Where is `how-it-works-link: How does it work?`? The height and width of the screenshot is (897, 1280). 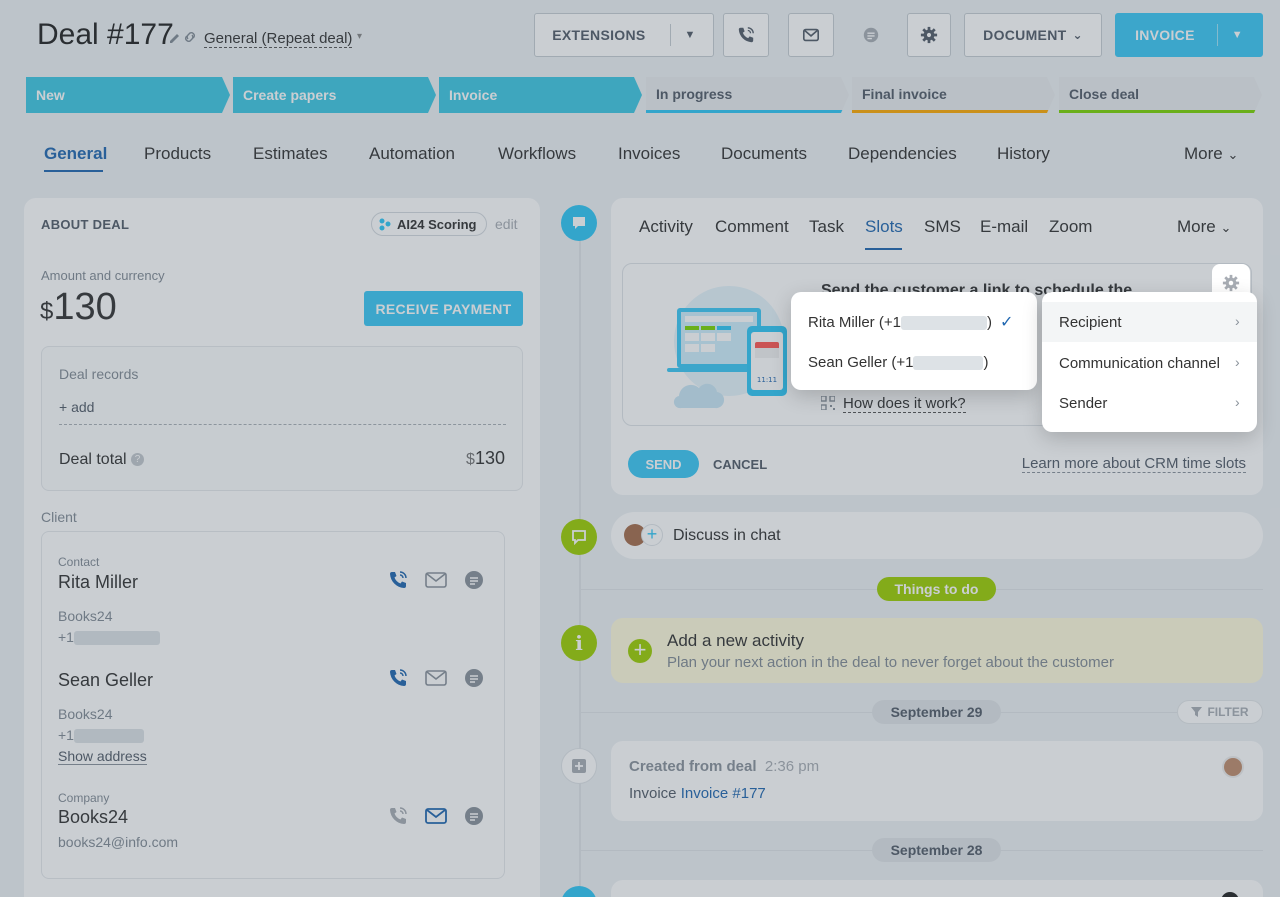 how-it-works-link: How does it work? is located at coordinates (893, 404).